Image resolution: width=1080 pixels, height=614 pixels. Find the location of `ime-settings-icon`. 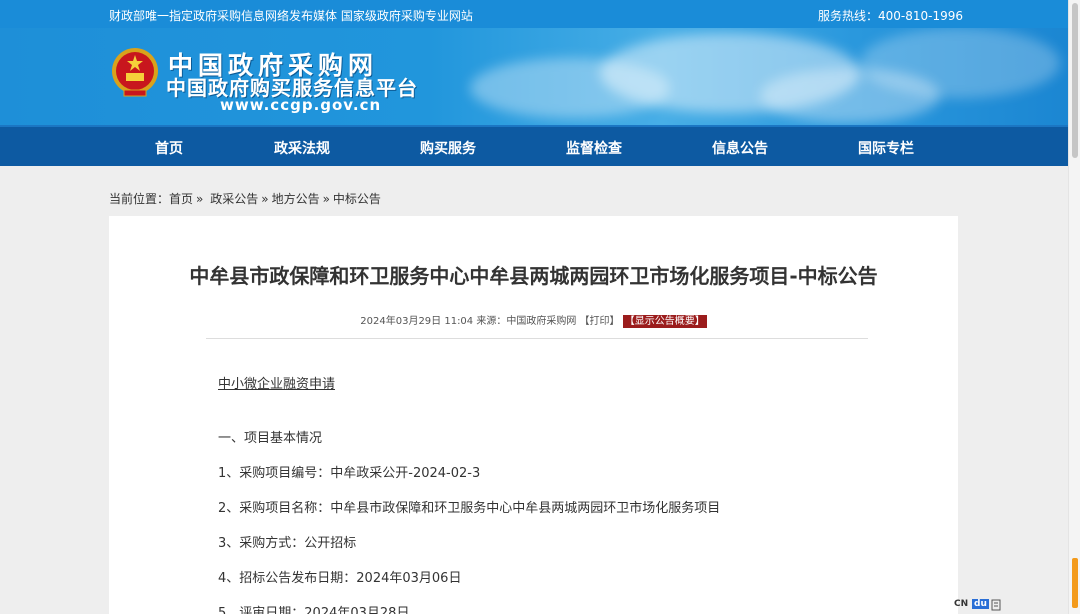

ime-settings-icon is located at coordinates (996, 605).